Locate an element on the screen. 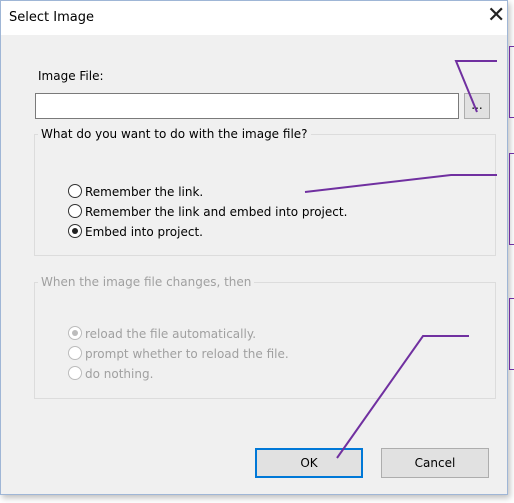 This screenshot has width=514, height=503. radio-label: reload the file automatically. is located at coordinates (171, 334).